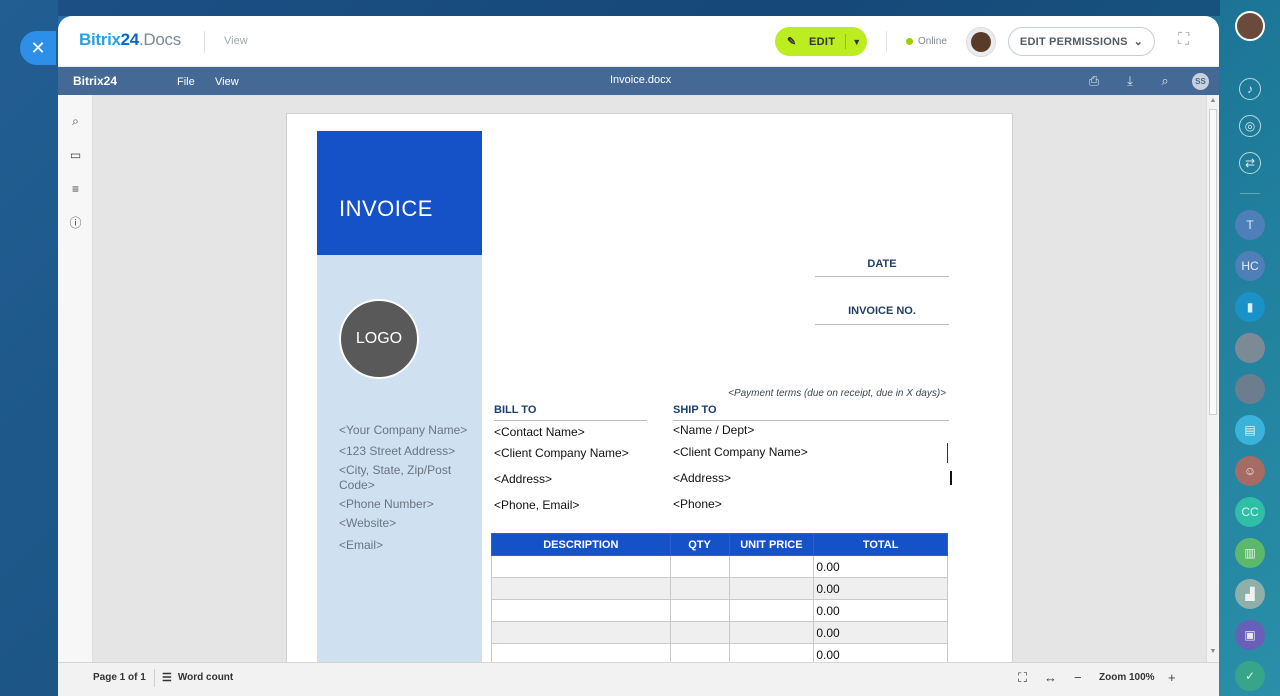  What do you see at coordinates (932, 41) in the screenshot?
I see `online-label: Online` at bounding box center [932, 41].